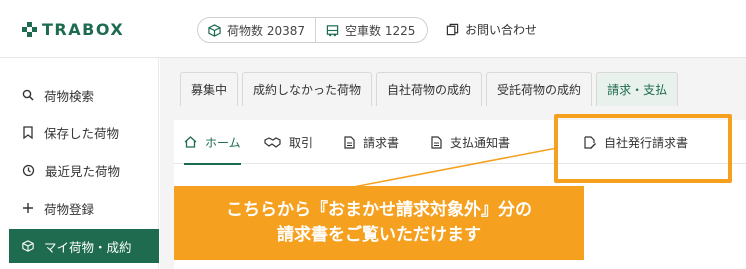 This screenshot has width=746, height=269. Describe the element at coordinates (30, 29) in the screenshot. I see `logo-mark-icon` at that location.